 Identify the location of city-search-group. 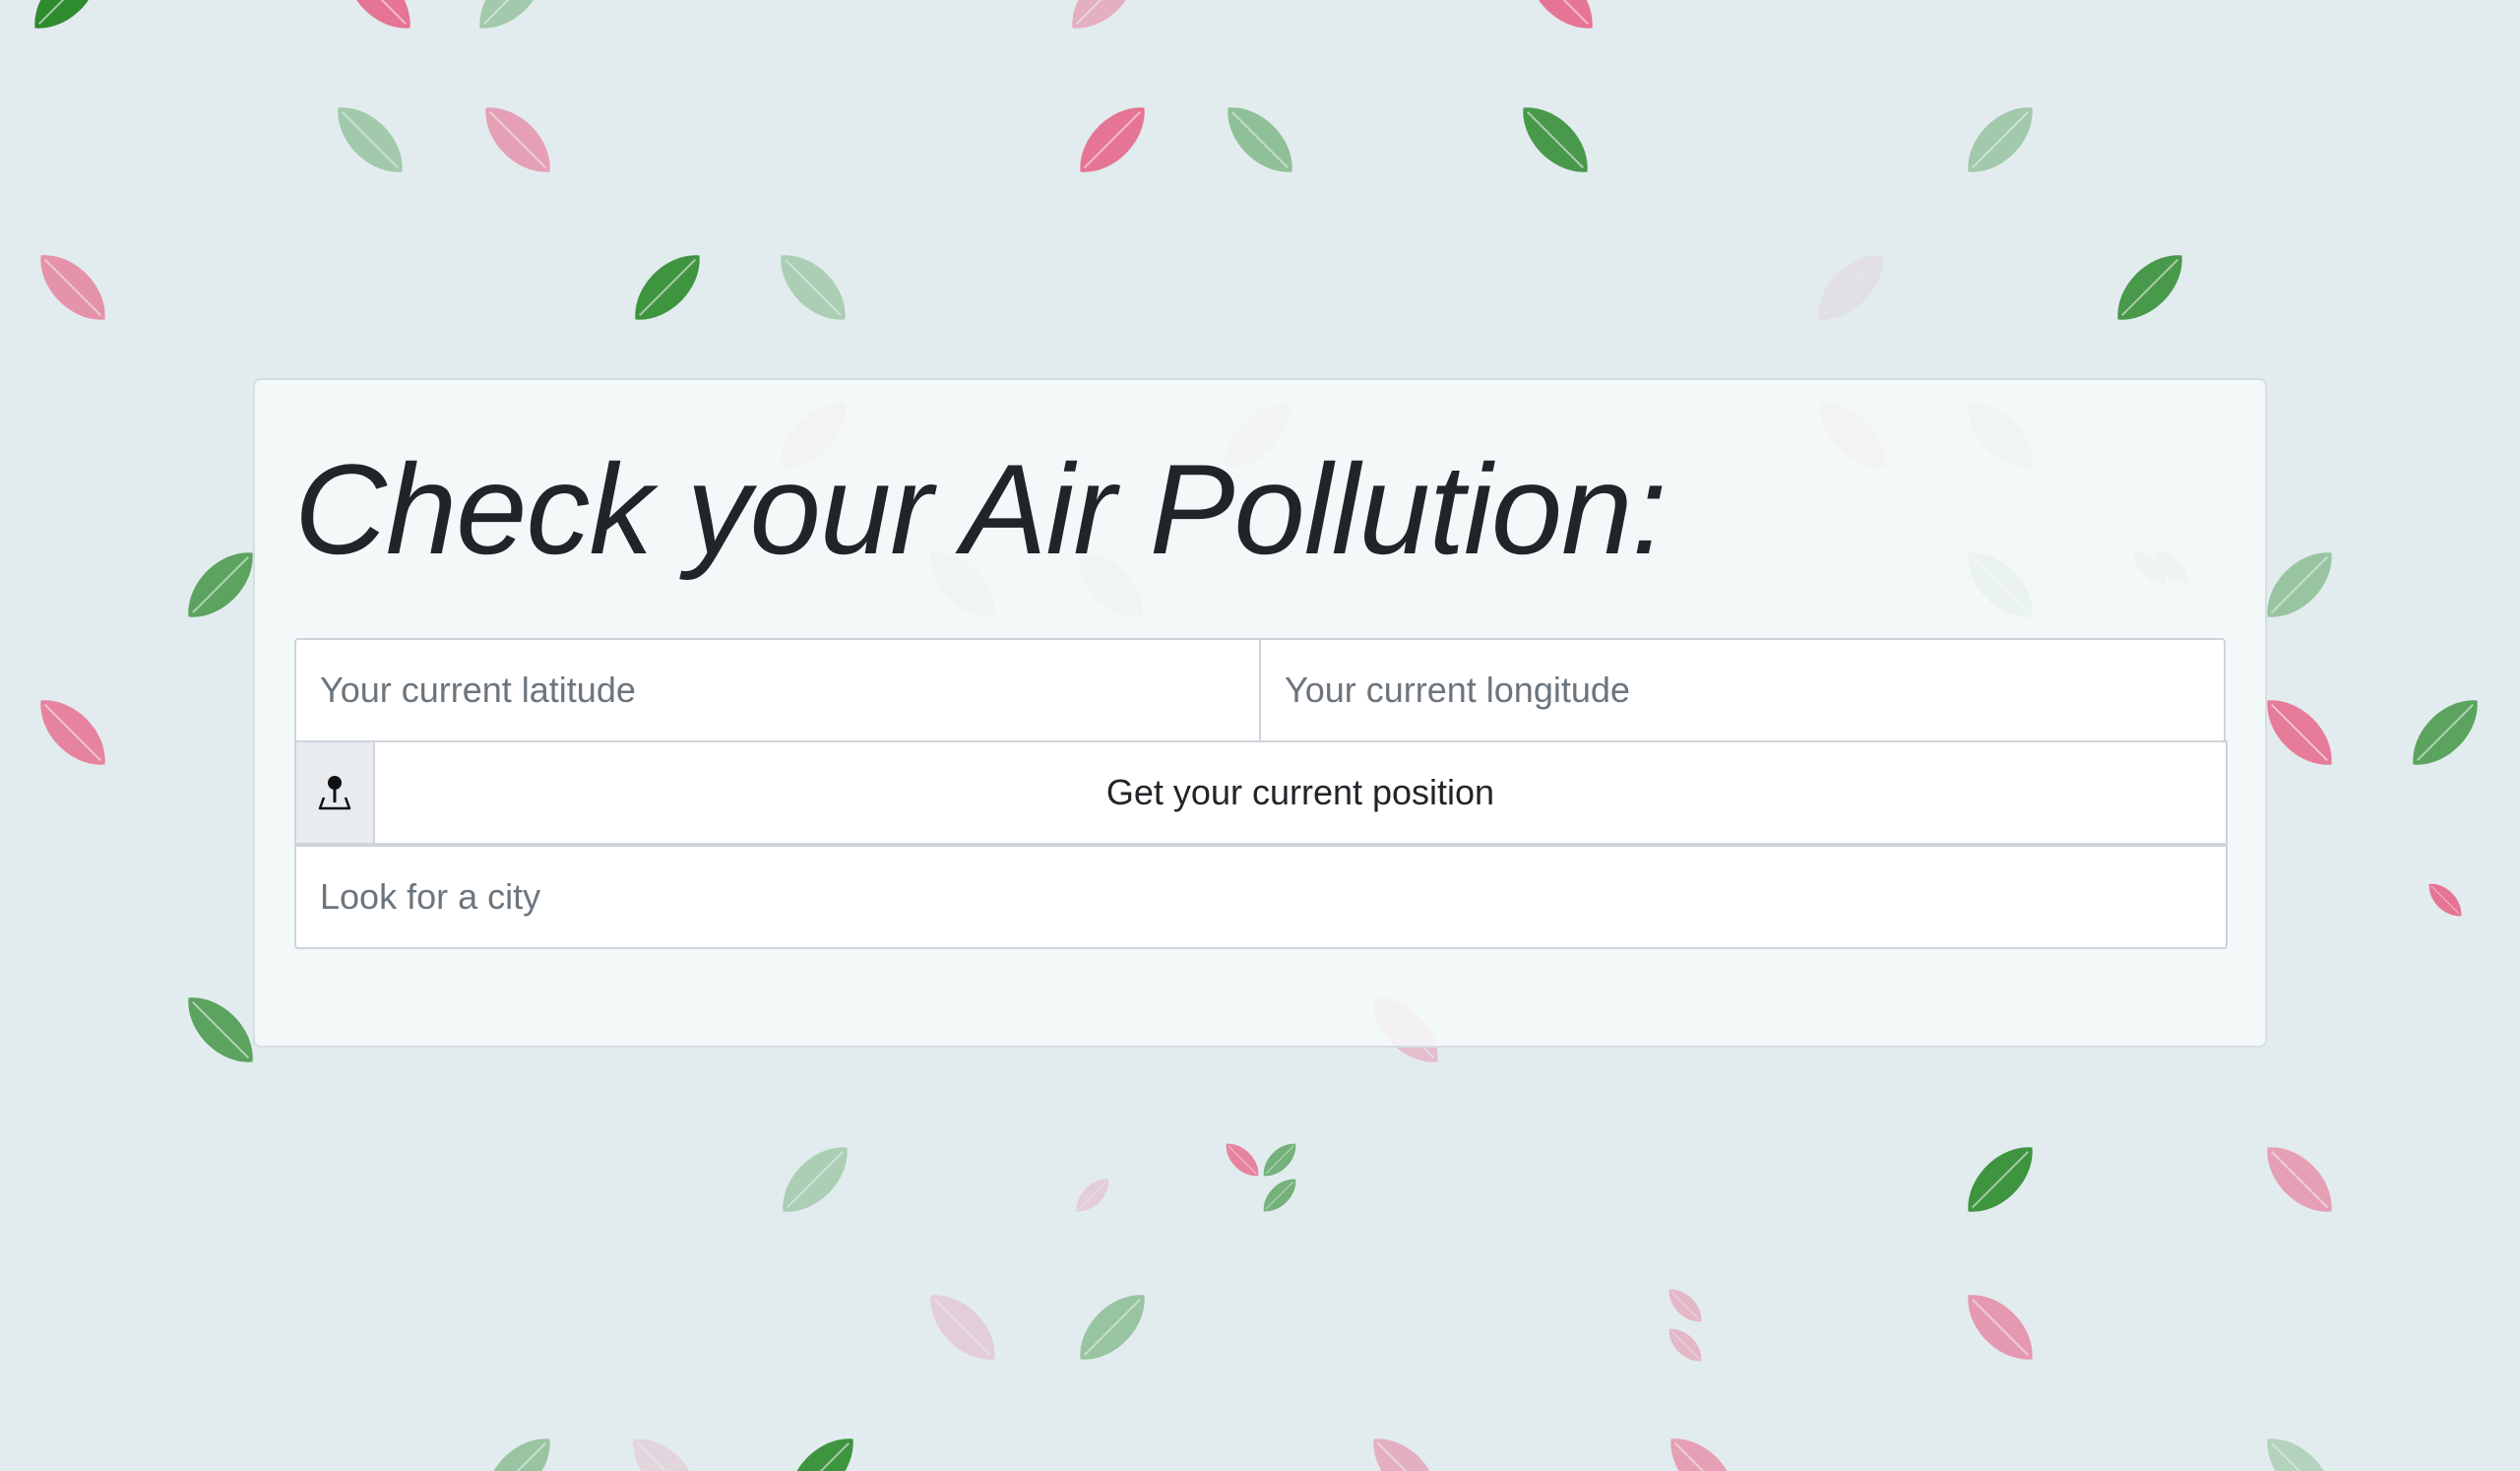
(1261, 898).